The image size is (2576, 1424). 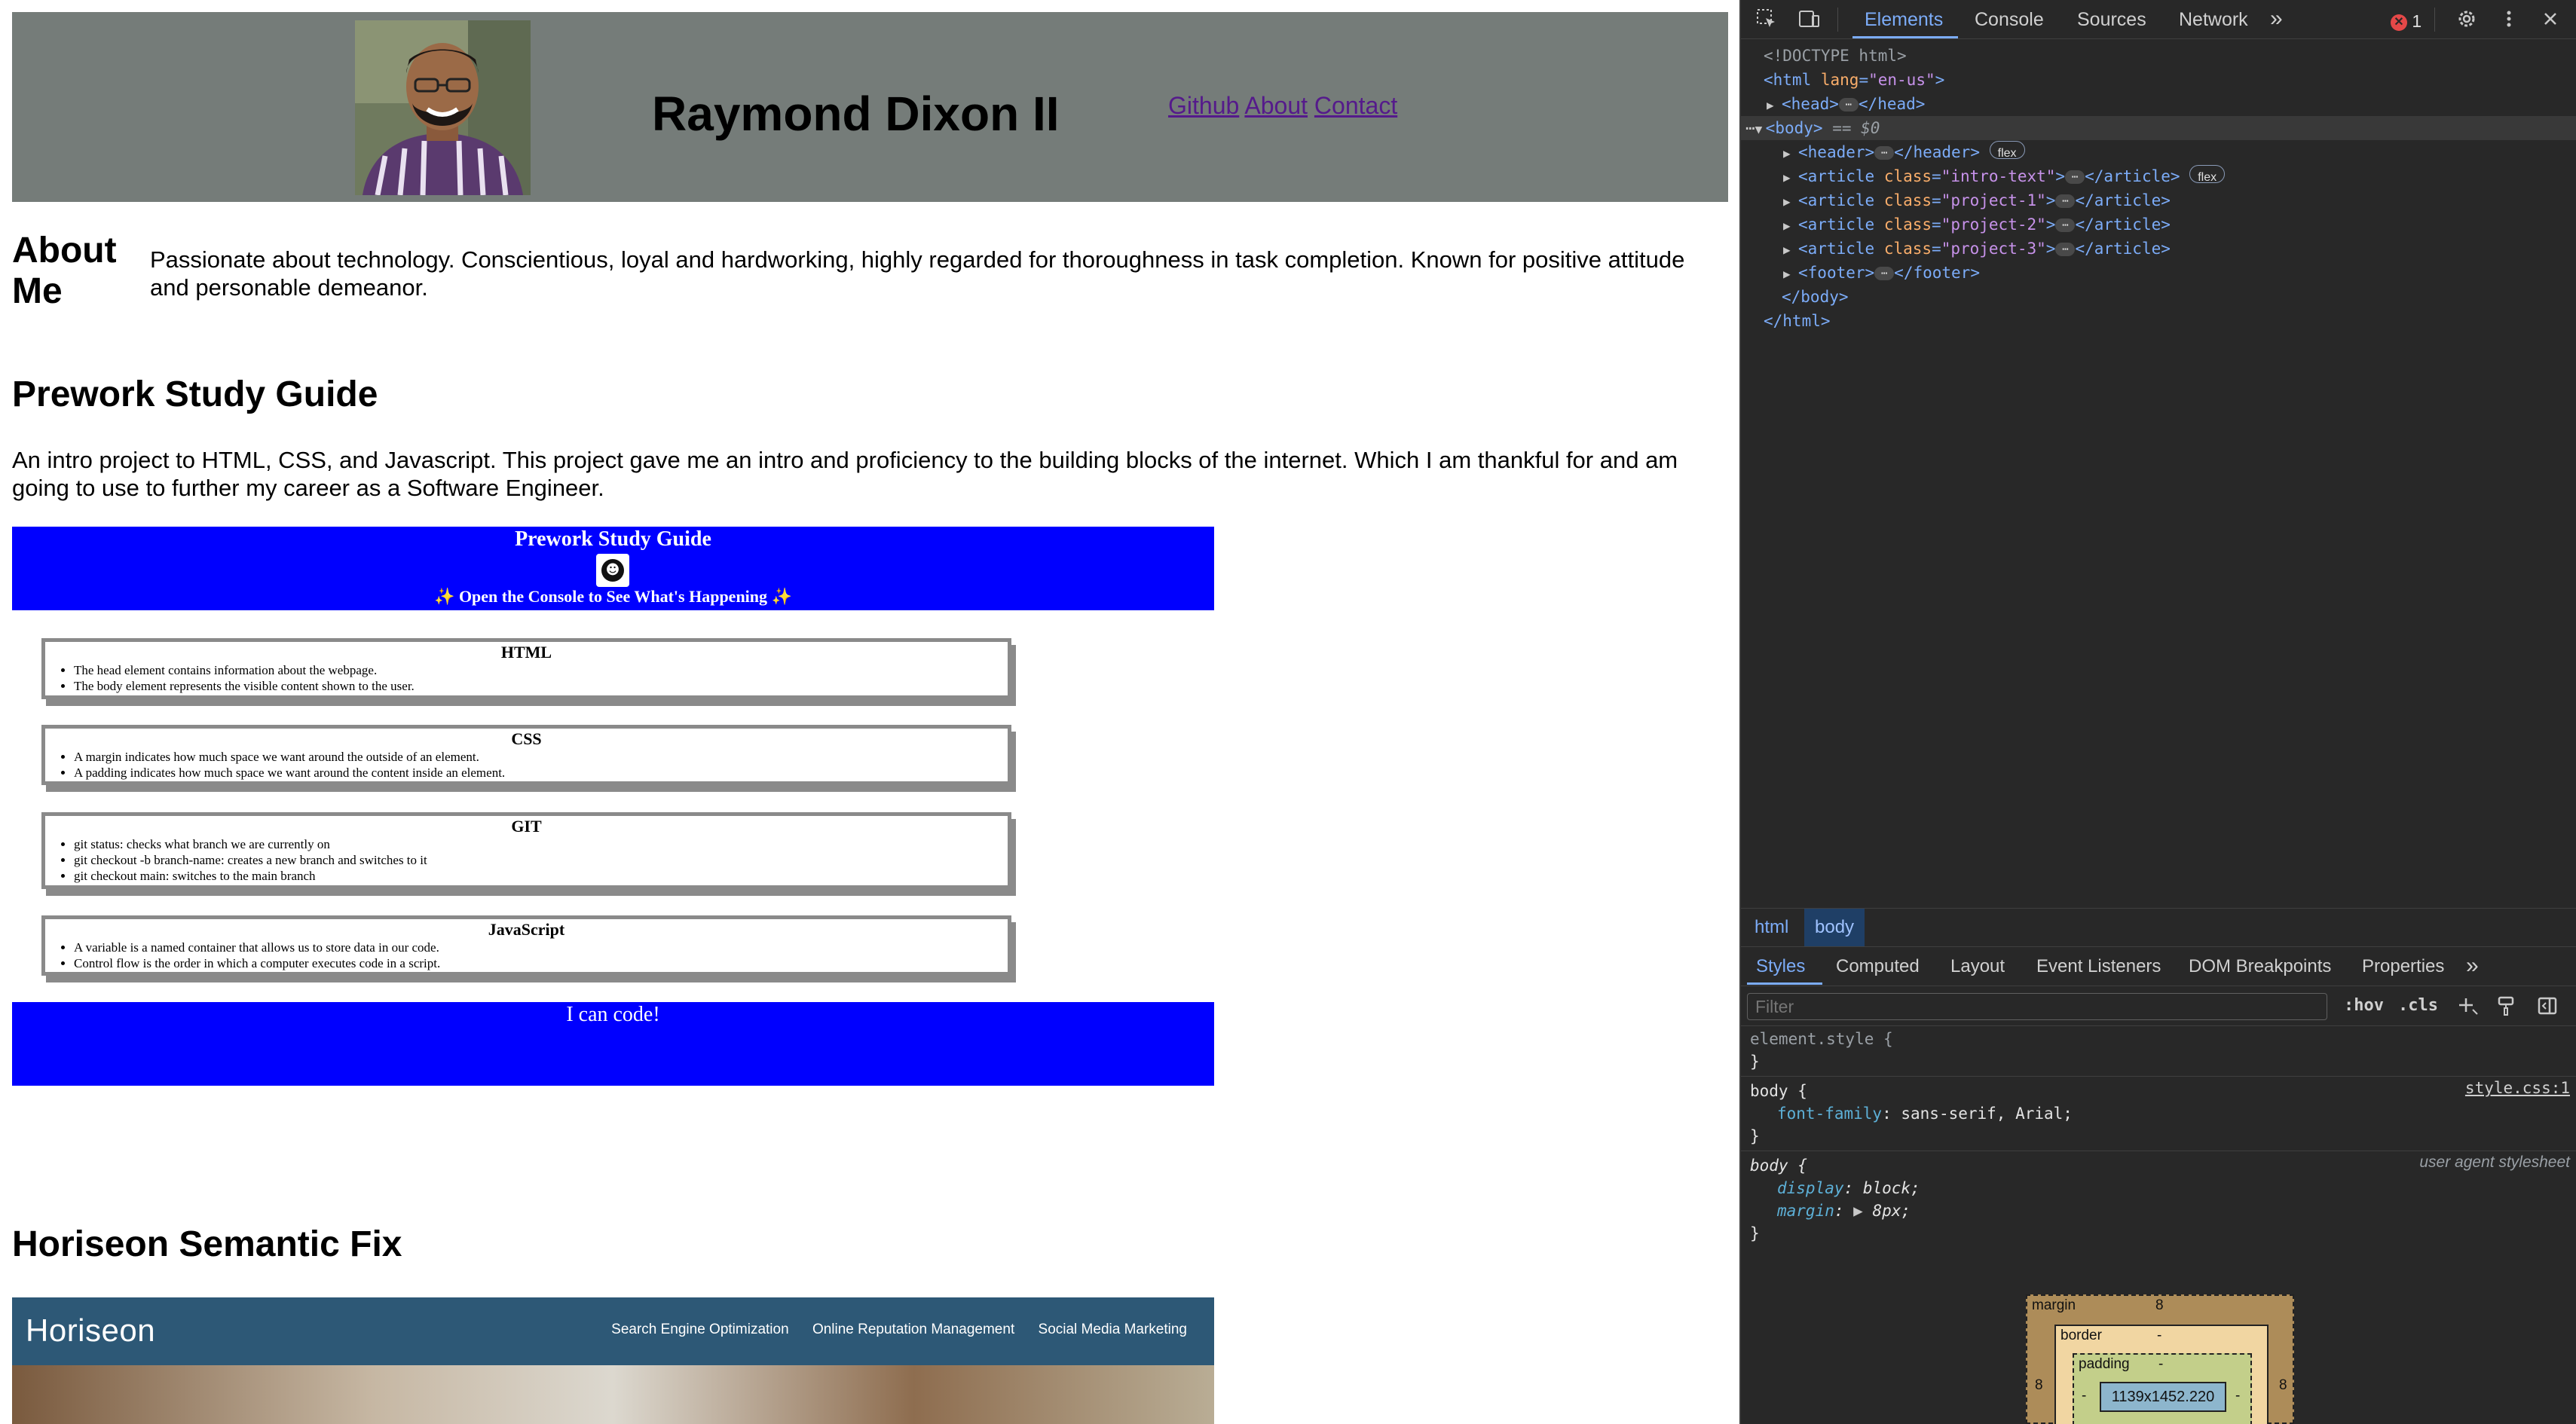 What do you see at coordinates (2158, 225) in the screenshot?
I see `dom-node-article: ▶ <article class="project-2"> ⋯ </article>` at bounding box center [2158, 225].